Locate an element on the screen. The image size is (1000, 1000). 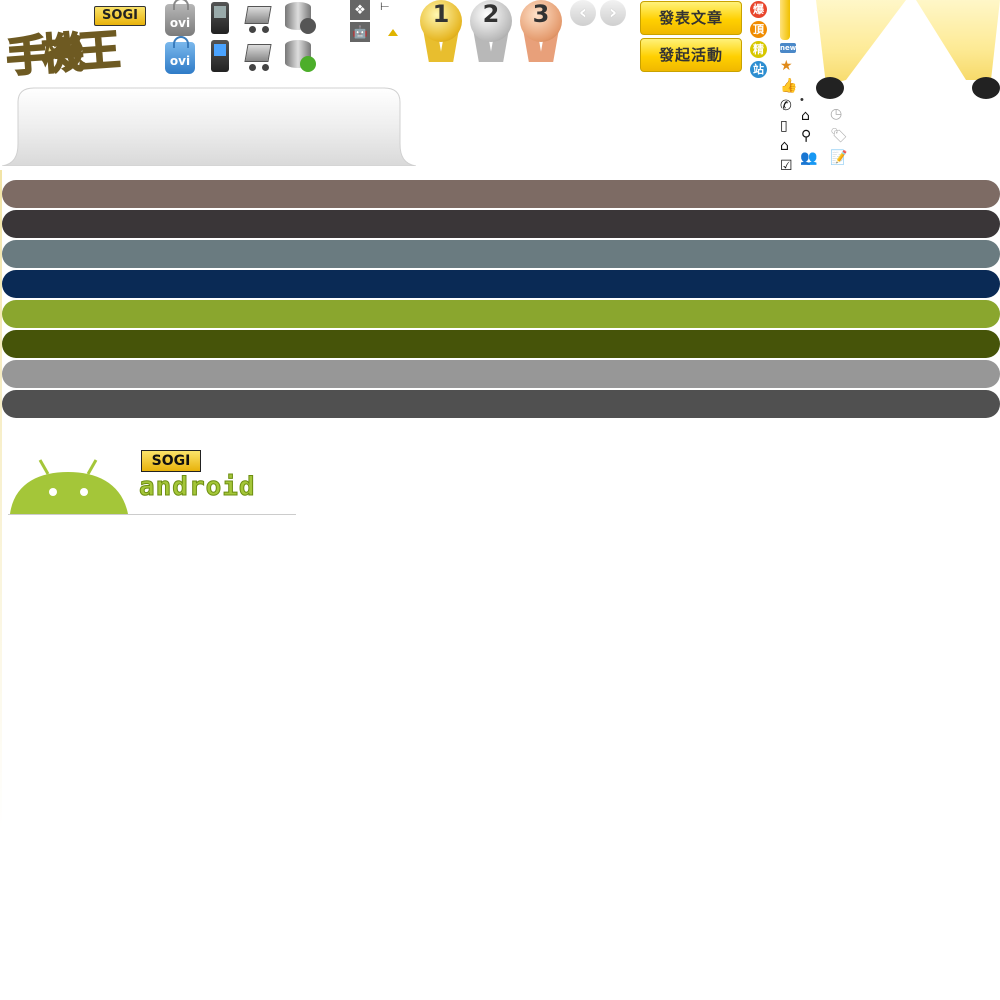
cart-grey-icon is located at coordinates (259, 17).